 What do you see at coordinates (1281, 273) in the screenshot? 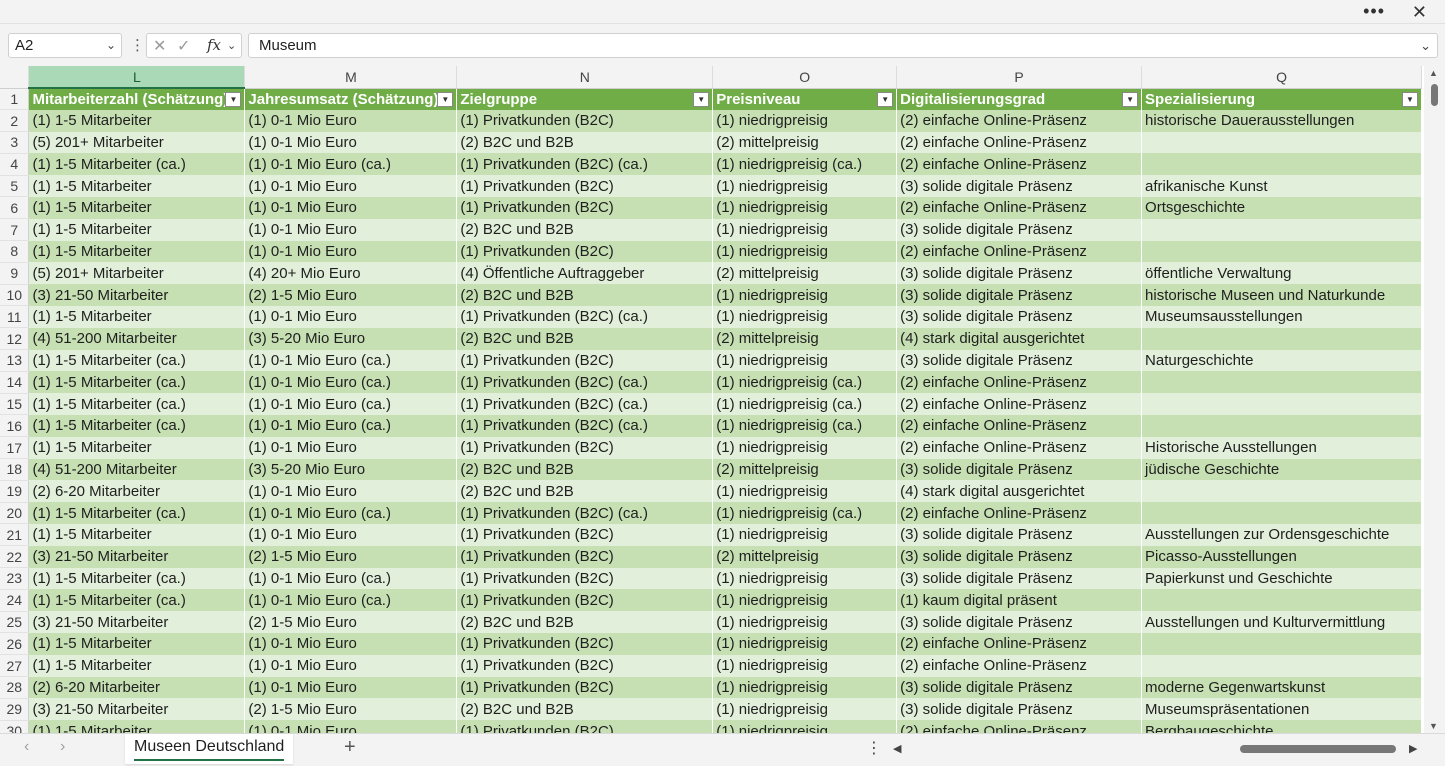
I see `cell: öffentliche Verwaltung` at bounding box center [1281, 273].